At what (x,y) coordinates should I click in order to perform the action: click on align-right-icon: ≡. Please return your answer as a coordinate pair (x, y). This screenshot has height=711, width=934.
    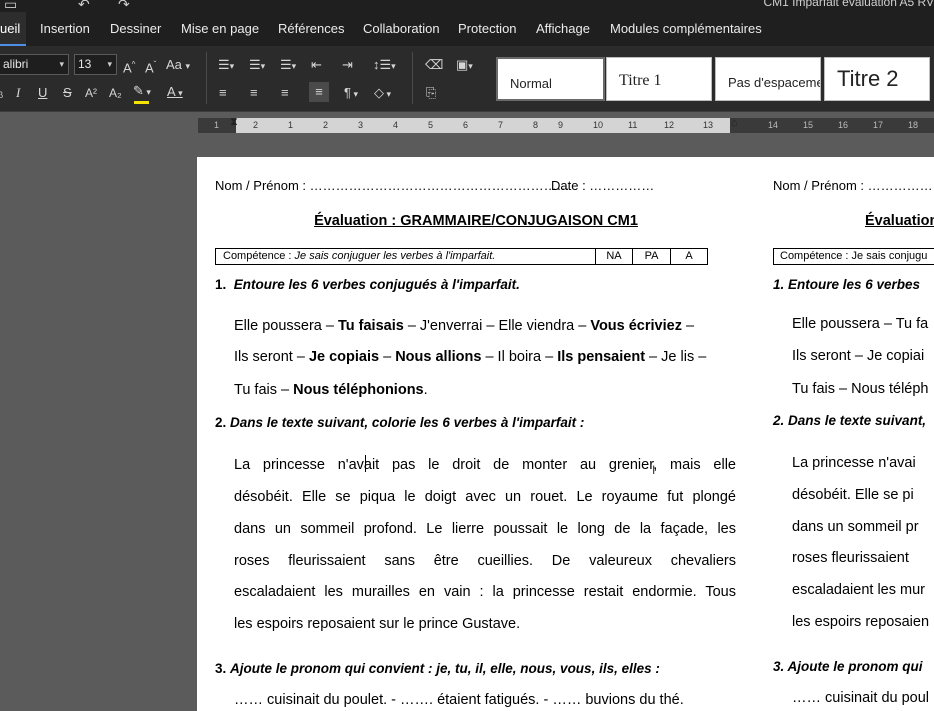
    Looking at the image, I should click on (285, 93).